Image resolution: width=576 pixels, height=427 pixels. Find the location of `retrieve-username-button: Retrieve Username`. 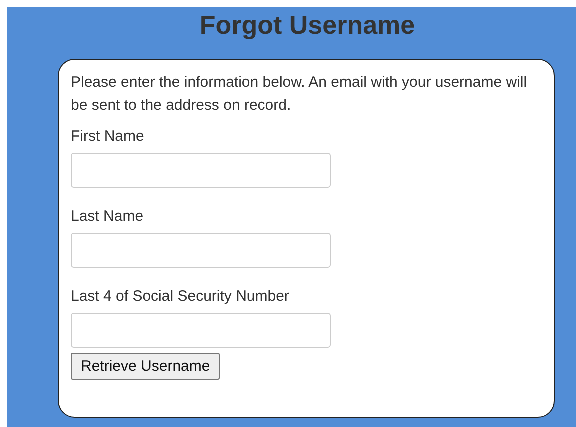

retrieve-username-button: Retrieve Username is located at coordinates (145, 366).